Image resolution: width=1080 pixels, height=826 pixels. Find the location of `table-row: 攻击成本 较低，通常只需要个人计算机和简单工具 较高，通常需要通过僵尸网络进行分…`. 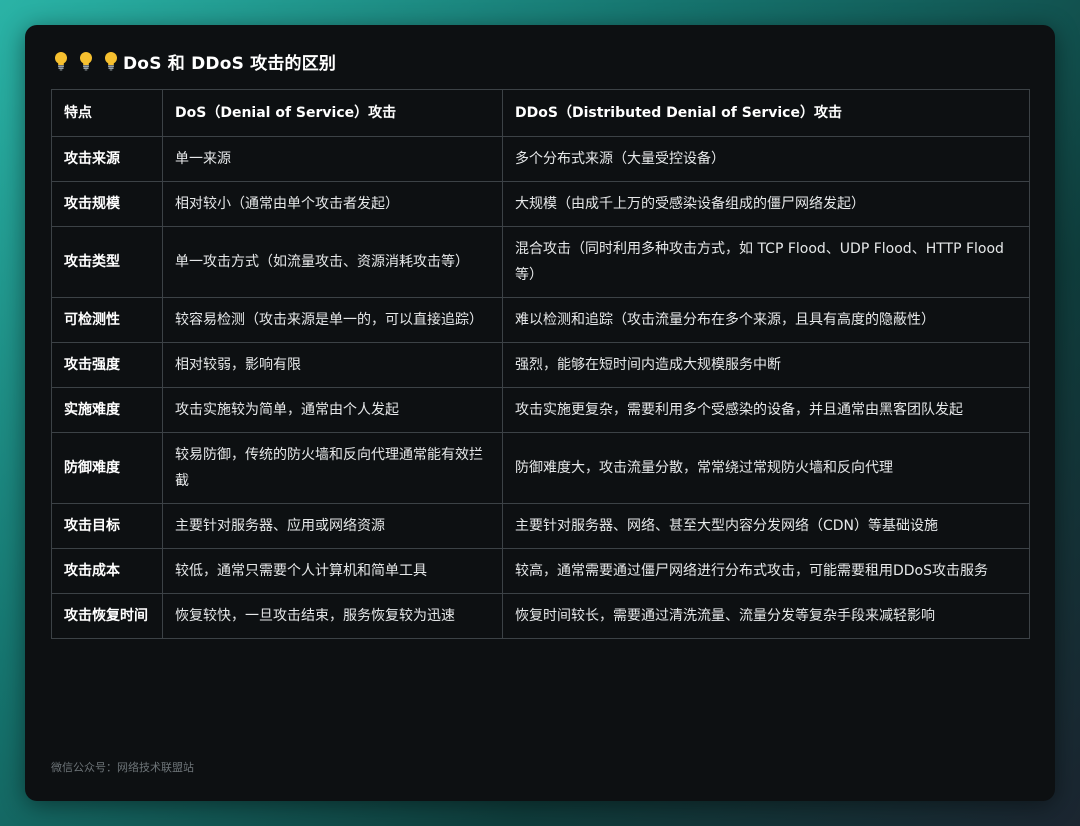

table-row: 攻击成本 较低，通常只需要个人计算机和简单工具 较高，通常需要通过僵尸网络进行分… is located at coordinates (540, 571).